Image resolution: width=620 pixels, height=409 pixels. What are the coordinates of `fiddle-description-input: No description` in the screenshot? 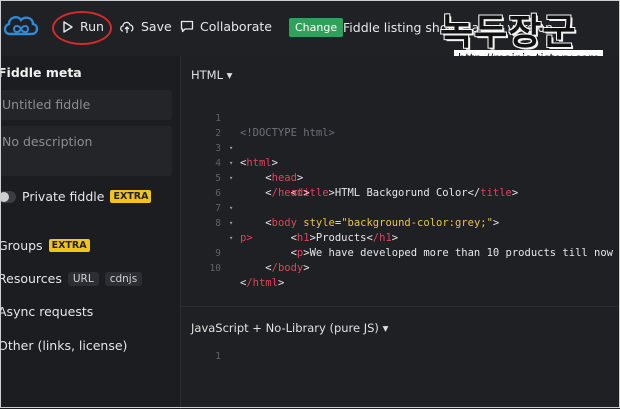 It's located at (86, 151).